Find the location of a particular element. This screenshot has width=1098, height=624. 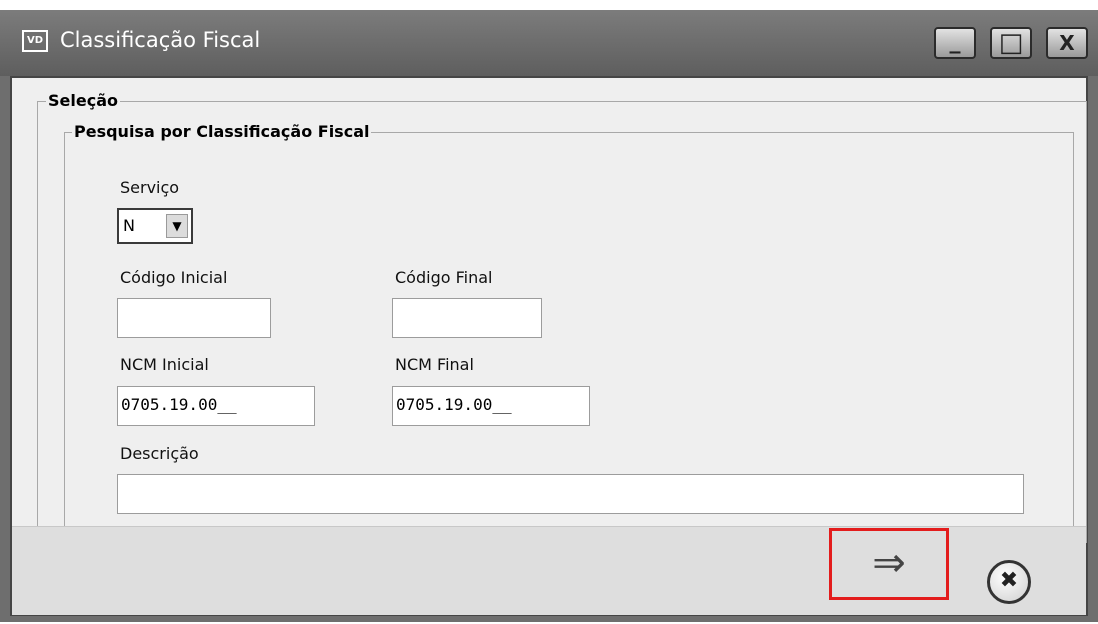

close-button: X is located at coordinates (1067, 43).